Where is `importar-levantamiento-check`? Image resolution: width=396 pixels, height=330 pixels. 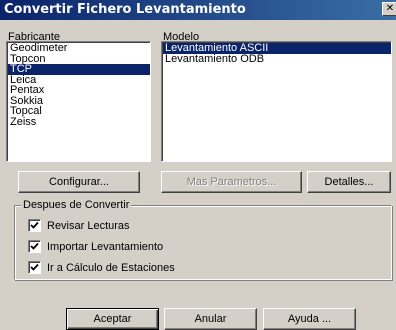 importar-levantamiento-check is located at coordinates (34, 246).